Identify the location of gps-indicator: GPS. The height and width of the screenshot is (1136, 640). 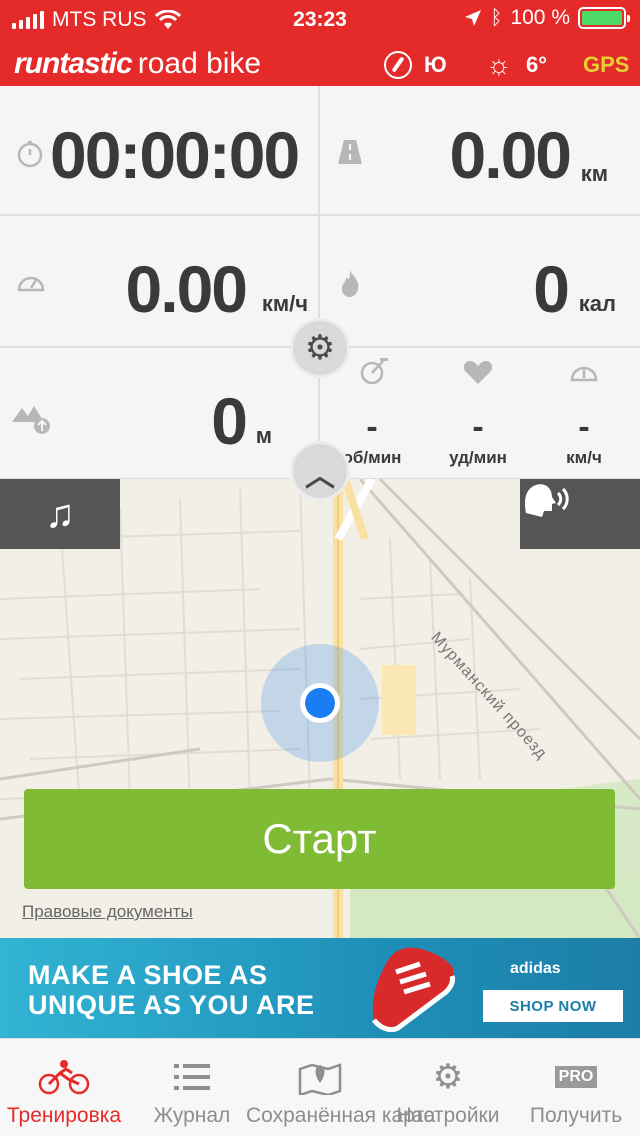
(606, 64).